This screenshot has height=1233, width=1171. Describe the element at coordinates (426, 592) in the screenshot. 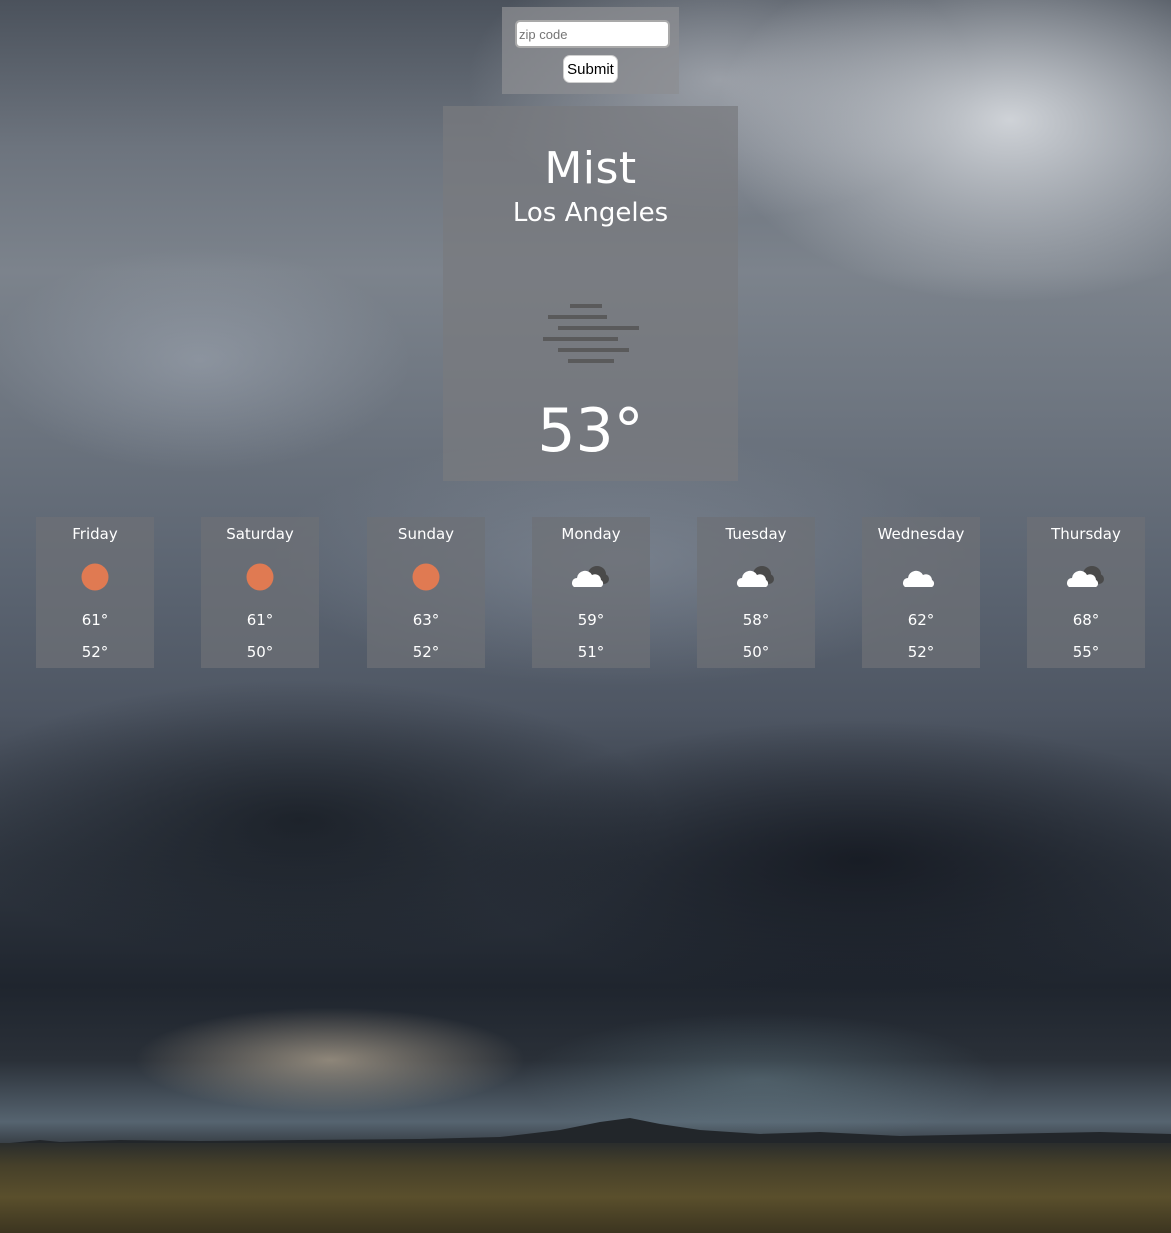

I see `forecast-card: Sunday 63° 52°` at that location.